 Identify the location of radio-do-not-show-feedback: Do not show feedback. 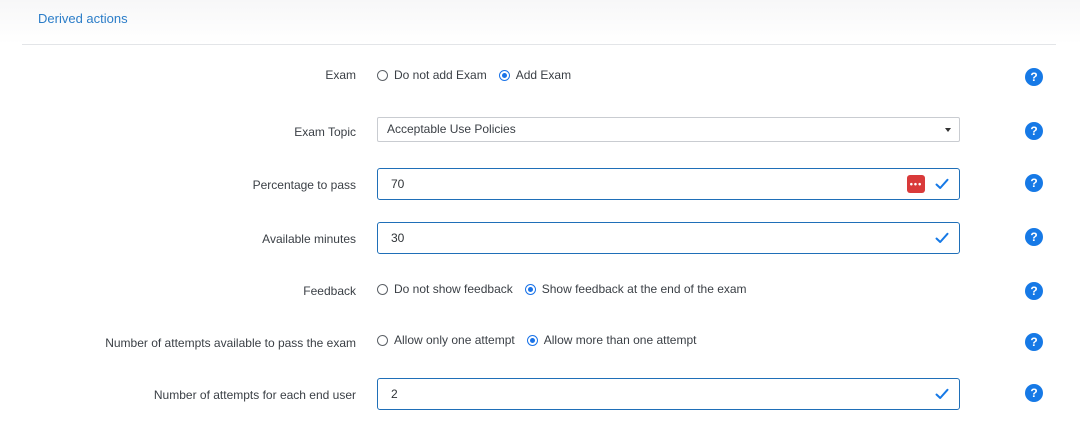
(445, 289).